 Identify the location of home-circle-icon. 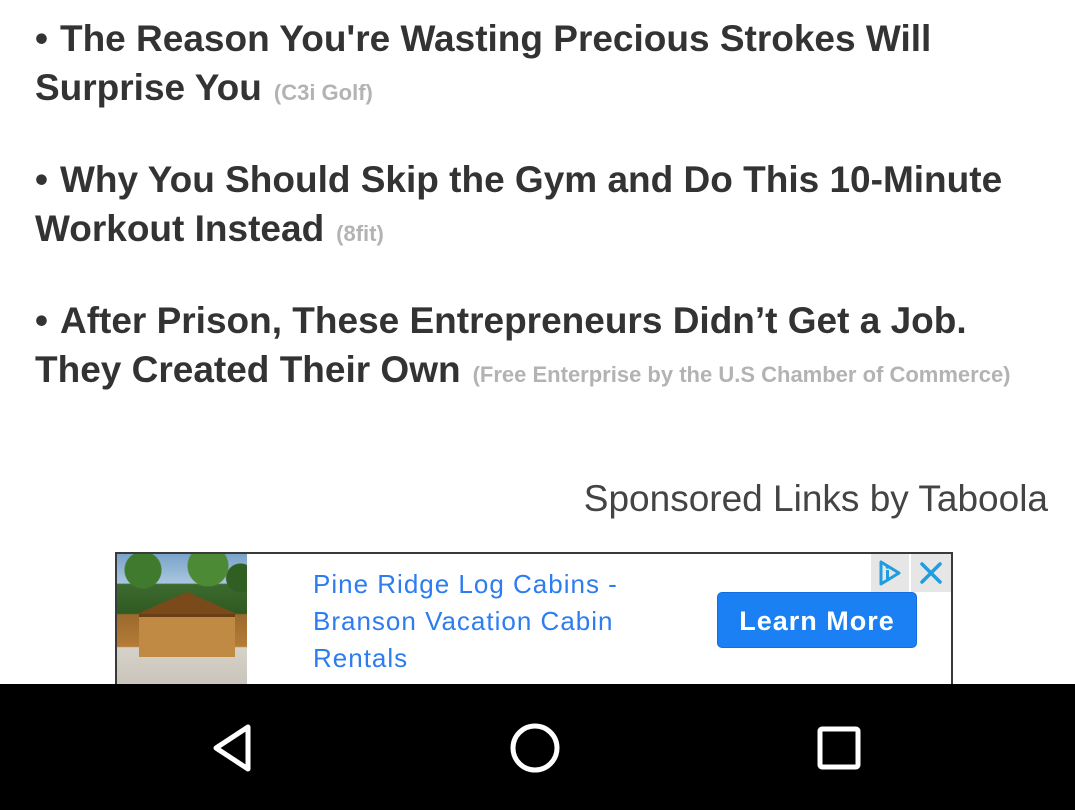
(535, 748).